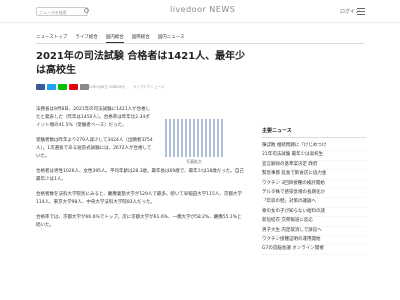  I want to click on menu-icon, so click(361, 11).